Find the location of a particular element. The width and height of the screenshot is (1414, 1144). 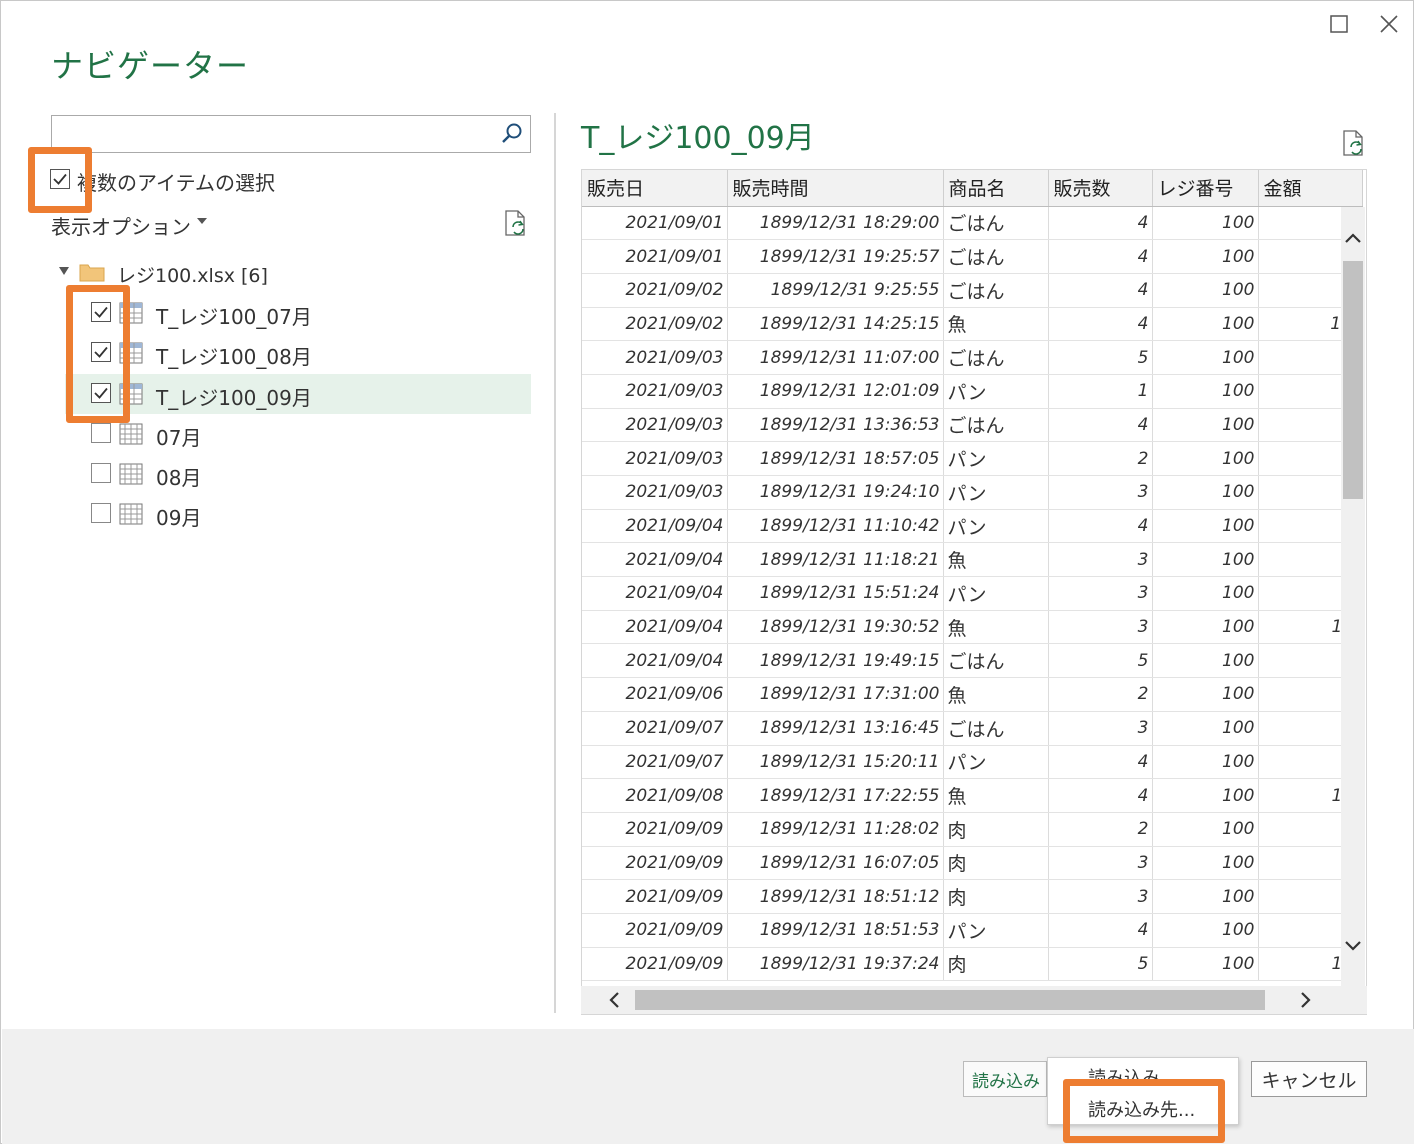

tree-root-label: レジ100.xlsx [6] is located at coordinates (192, 274).